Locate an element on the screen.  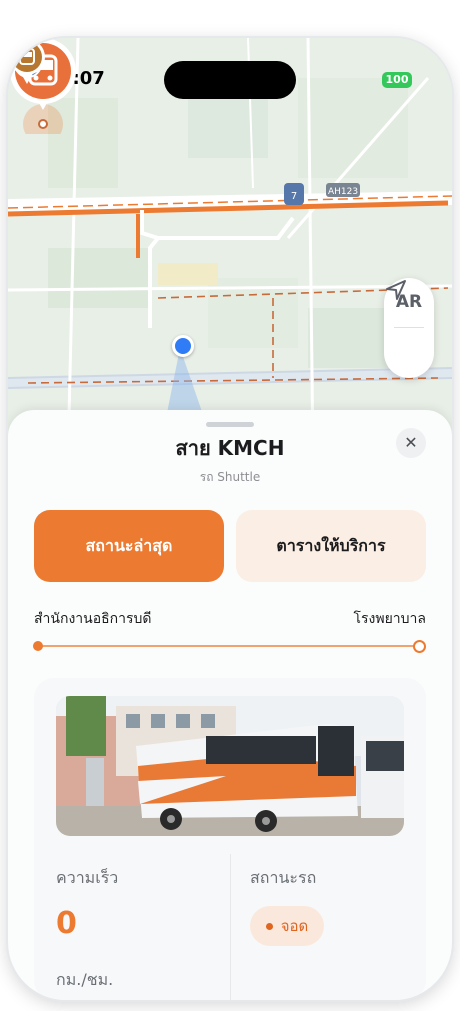
route-subtitle: รถ Shuttle is located at coordinates (230, 477).